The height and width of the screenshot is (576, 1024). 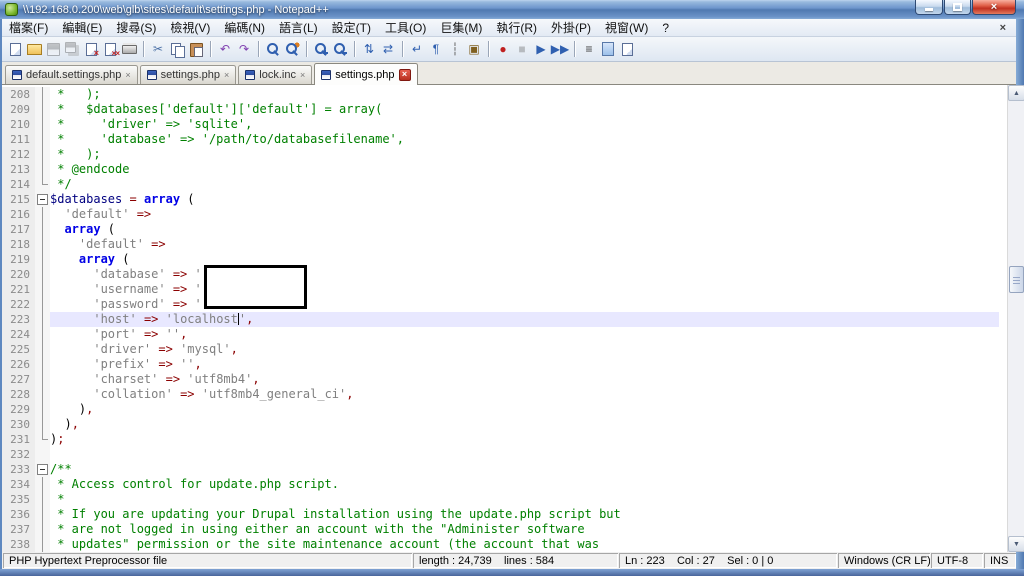 I want to click on code-text: 'default' =>, so click(x=524, y=244).